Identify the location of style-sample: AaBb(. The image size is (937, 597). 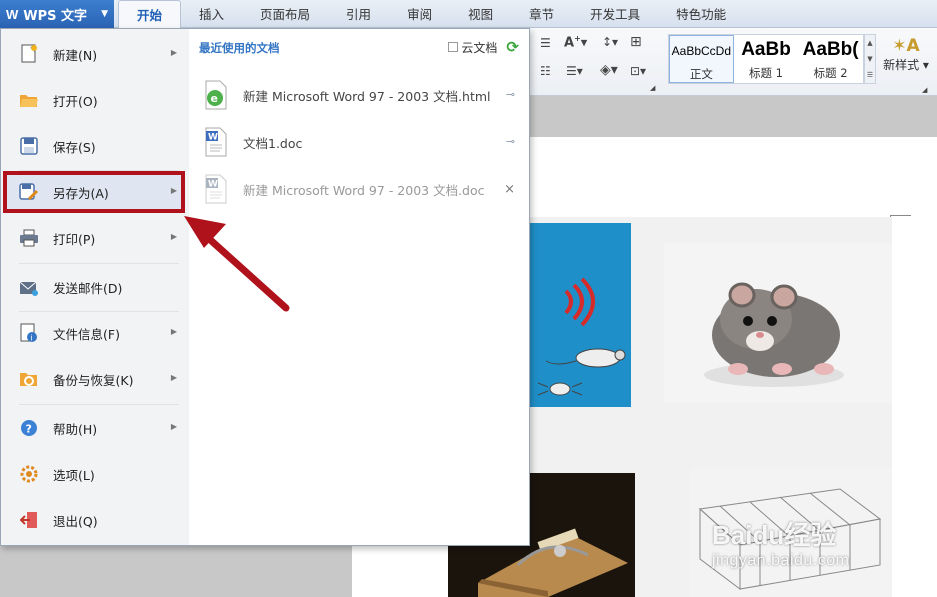
(830, 49).